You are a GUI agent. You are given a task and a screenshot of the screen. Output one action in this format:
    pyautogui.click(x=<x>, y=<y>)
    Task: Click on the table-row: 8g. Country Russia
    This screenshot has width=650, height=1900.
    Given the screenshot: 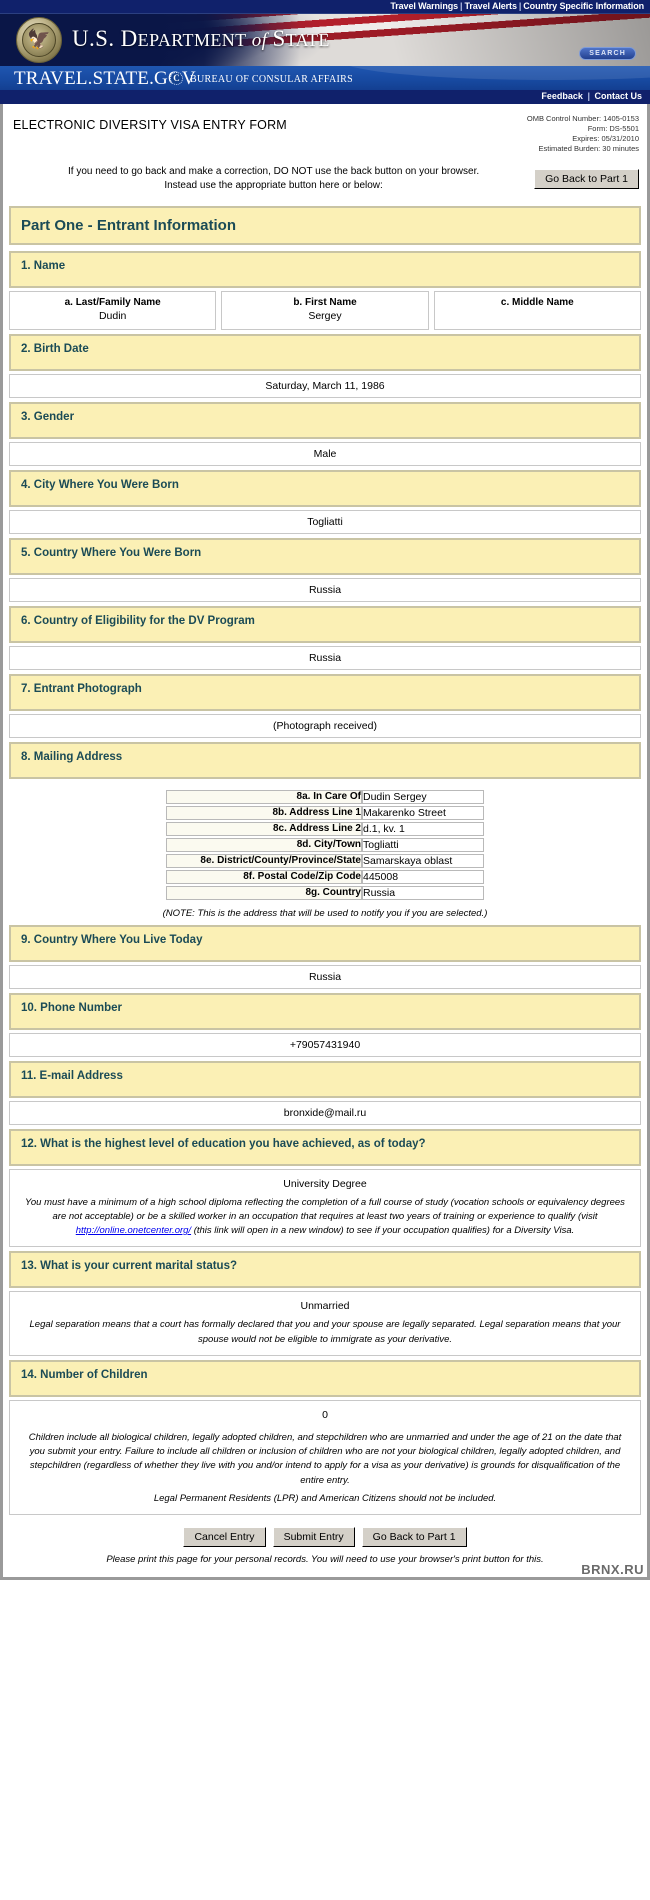 What is the action you would take?
    pyautogui.click(x=325, y=892)
    